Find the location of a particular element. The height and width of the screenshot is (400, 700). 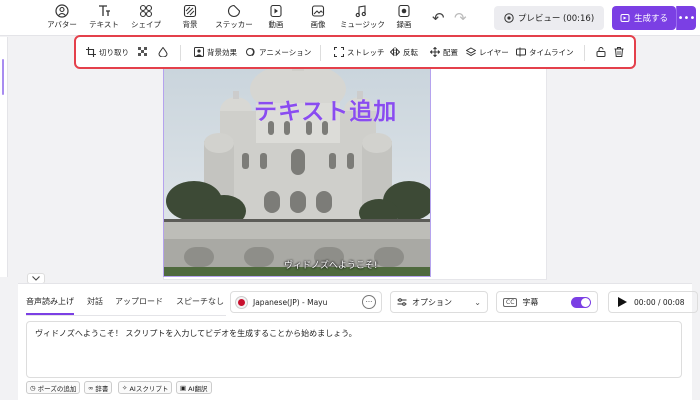

generate-label: 生成する is located at coordinates (650, 19).